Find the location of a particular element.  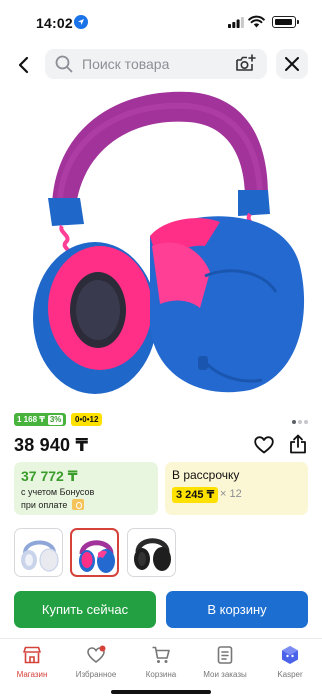

image-pager is located at coordinates (299, 420).